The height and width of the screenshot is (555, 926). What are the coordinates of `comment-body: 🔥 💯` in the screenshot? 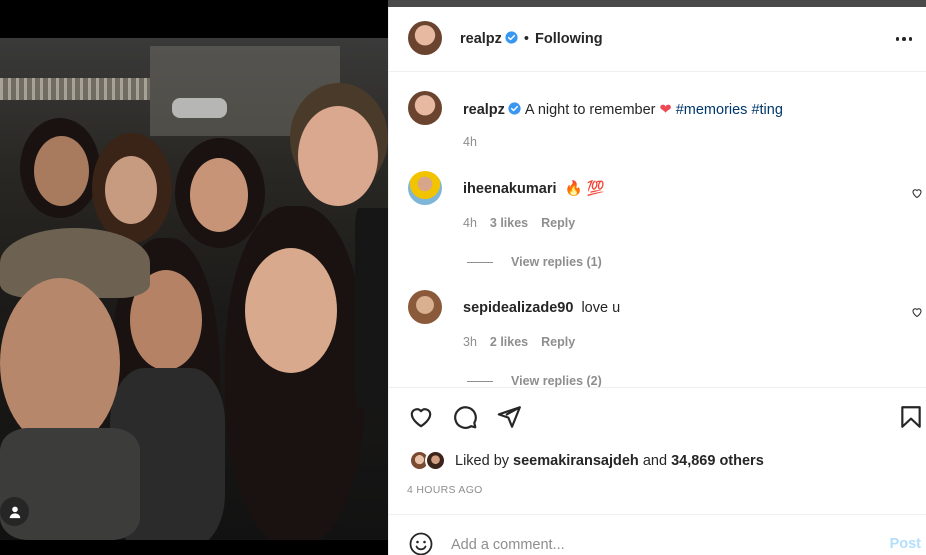 It's located at (584, 189).